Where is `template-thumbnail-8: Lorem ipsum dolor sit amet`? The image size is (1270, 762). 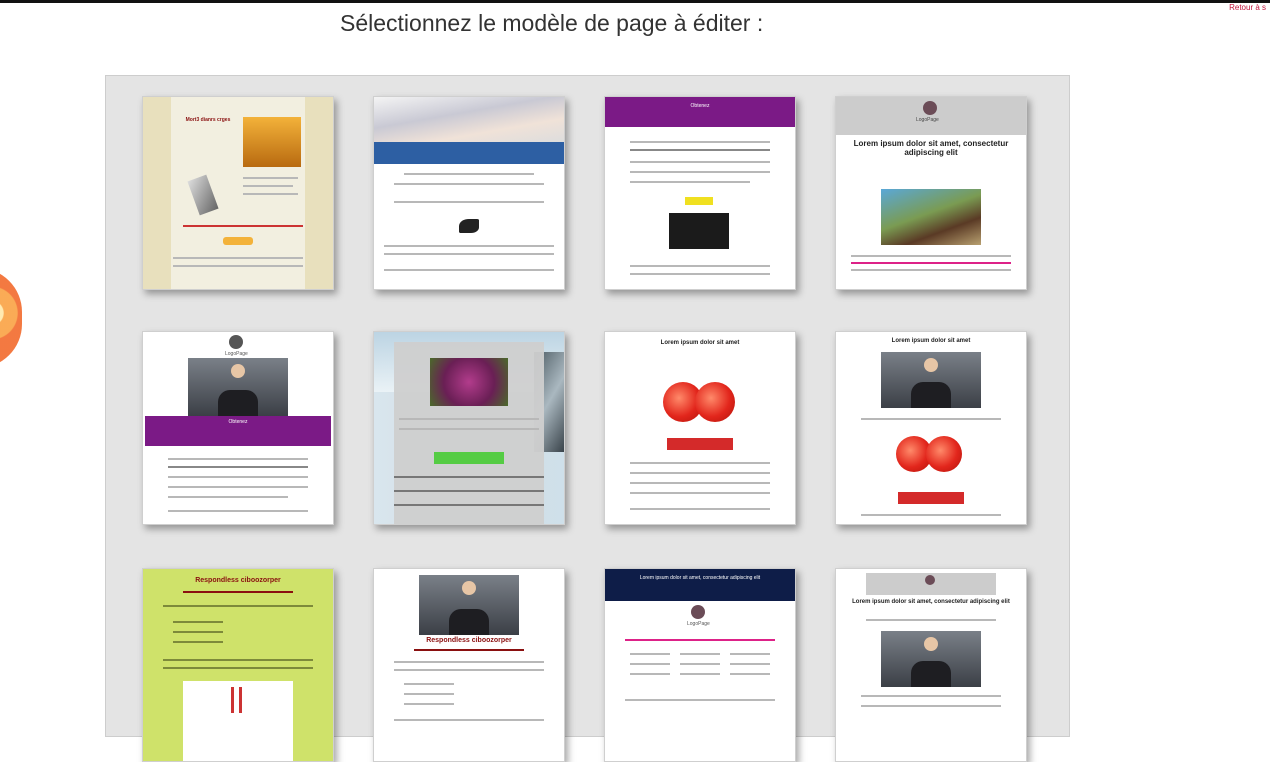
template-thumbnail-8: Lorem ipsum dolor sit amet is located at coordinates (931, 428).